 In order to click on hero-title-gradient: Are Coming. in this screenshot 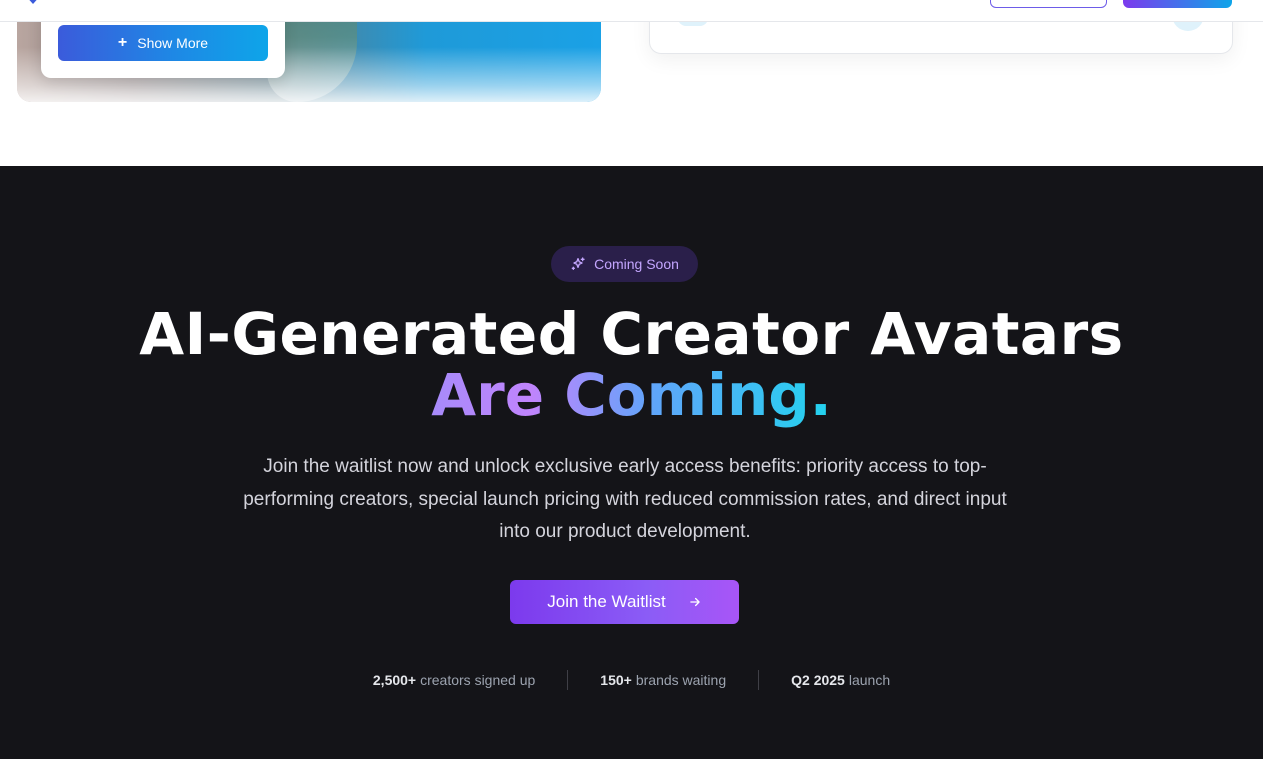, I will do `click(631, 395)`.